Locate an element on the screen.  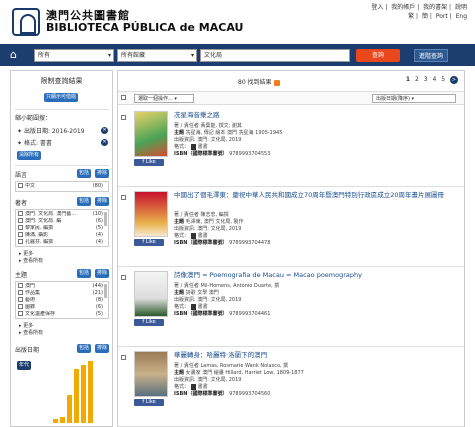
author-more-link: ▸ 更多 is located at coordinates (26, 253).